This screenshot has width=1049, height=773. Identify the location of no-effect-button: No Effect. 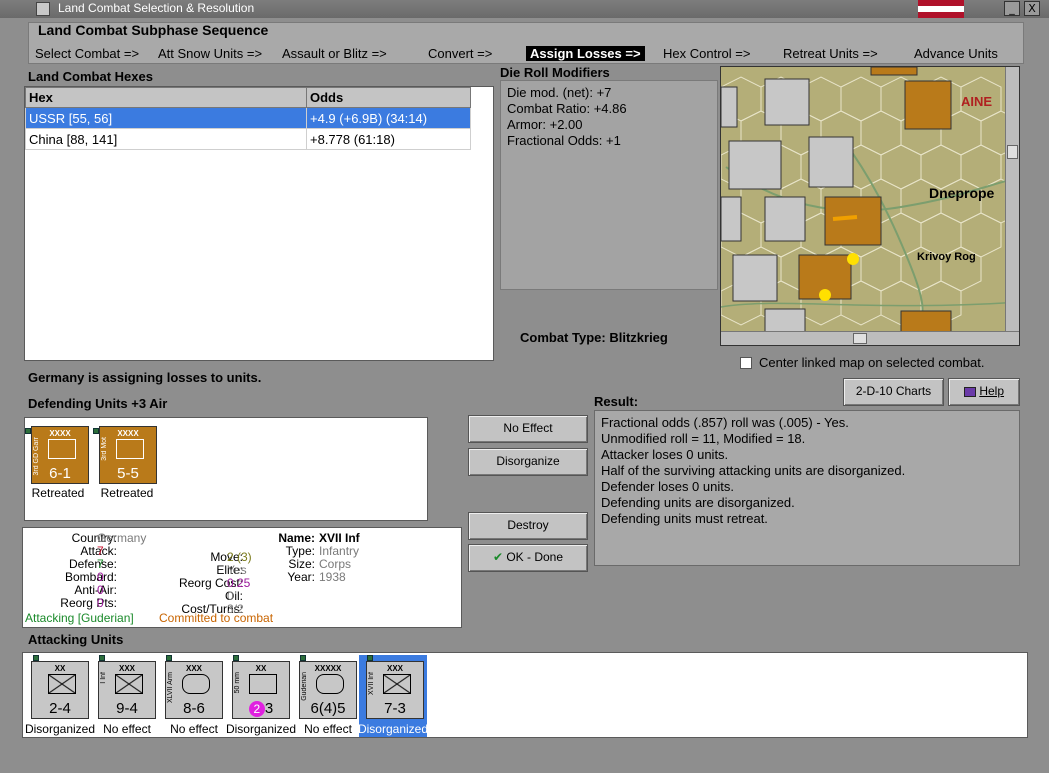
(528, 429).